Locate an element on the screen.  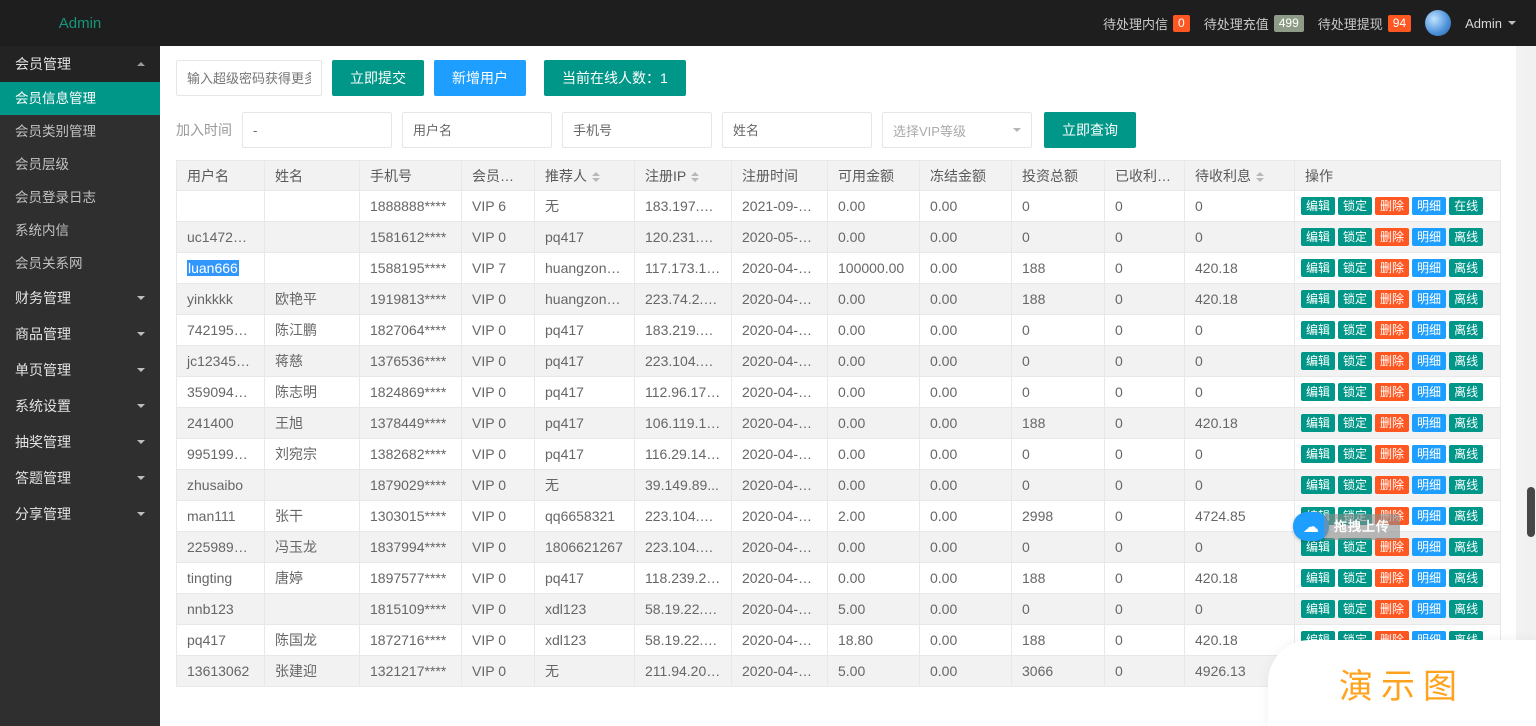
sidebar-item-答题管理: 答题管理 is located at coordinates (80, 478).